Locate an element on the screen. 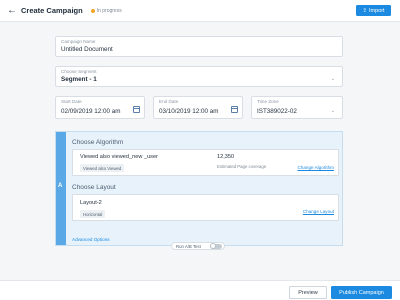 This screenshot has height=300, width=400. arrow-left-icon: ← is located at coordinates (12, 10).